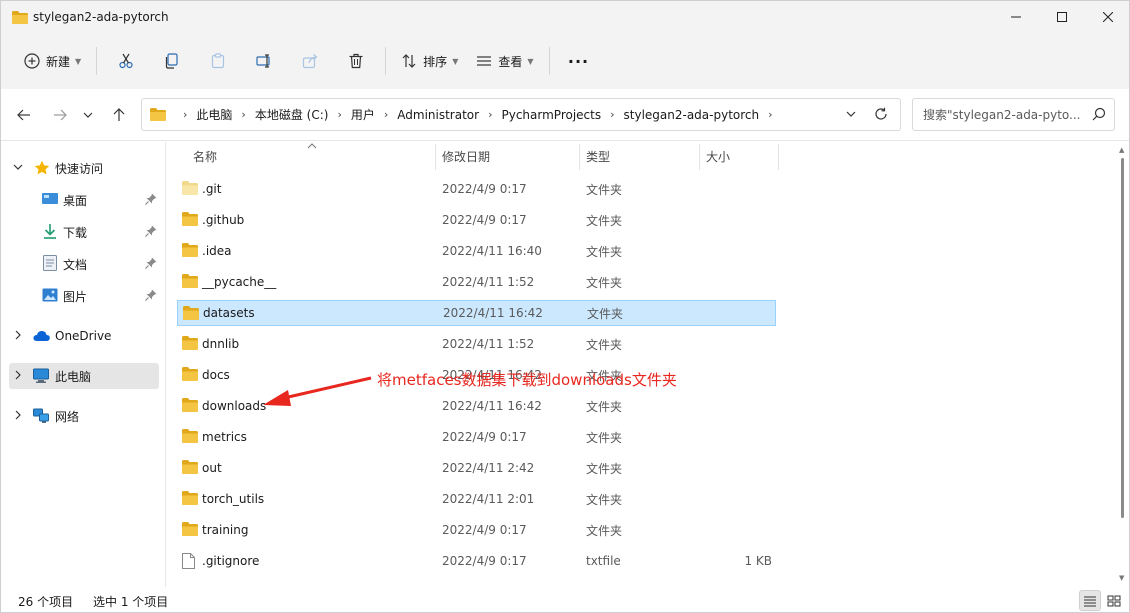  What do you see at coordinates (52, 61) in the screenshot?
I see `new-button: 新建 ▼` at bounding box center [52, 61].